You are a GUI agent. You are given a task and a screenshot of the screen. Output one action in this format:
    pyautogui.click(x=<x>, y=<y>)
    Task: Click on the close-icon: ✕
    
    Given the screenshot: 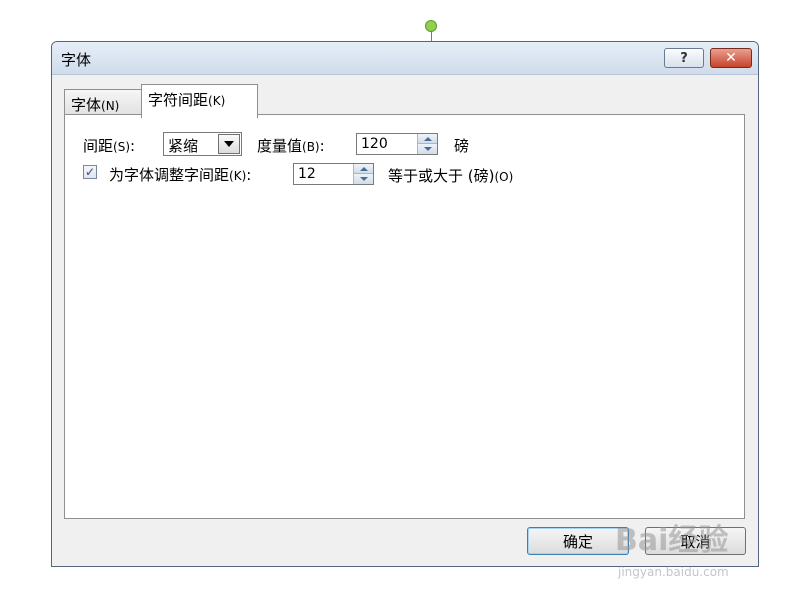 What is the action you would take?
    pyautogui.click(x=731, y=58)
    